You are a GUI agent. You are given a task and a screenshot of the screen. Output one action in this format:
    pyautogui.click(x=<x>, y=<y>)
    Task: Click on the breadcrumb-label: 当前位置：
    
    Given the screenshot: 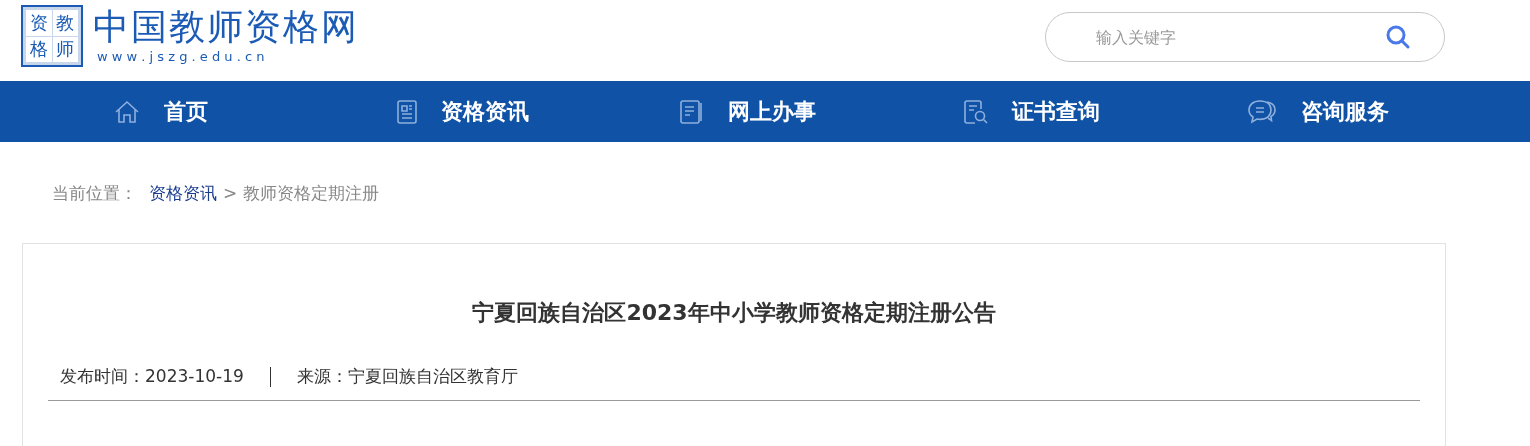 What is the action you would take?
    pyautogui.click(x=94, y=193)
    